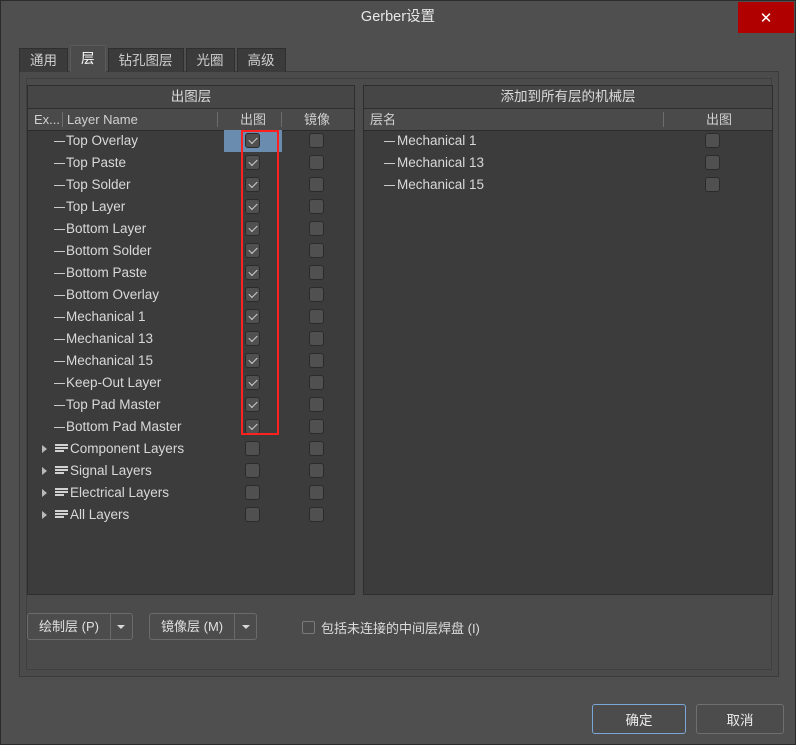 This screenshot has height=745, width=796. I want to click on column-header-layer-name: Layer Name, so click(102, 119).